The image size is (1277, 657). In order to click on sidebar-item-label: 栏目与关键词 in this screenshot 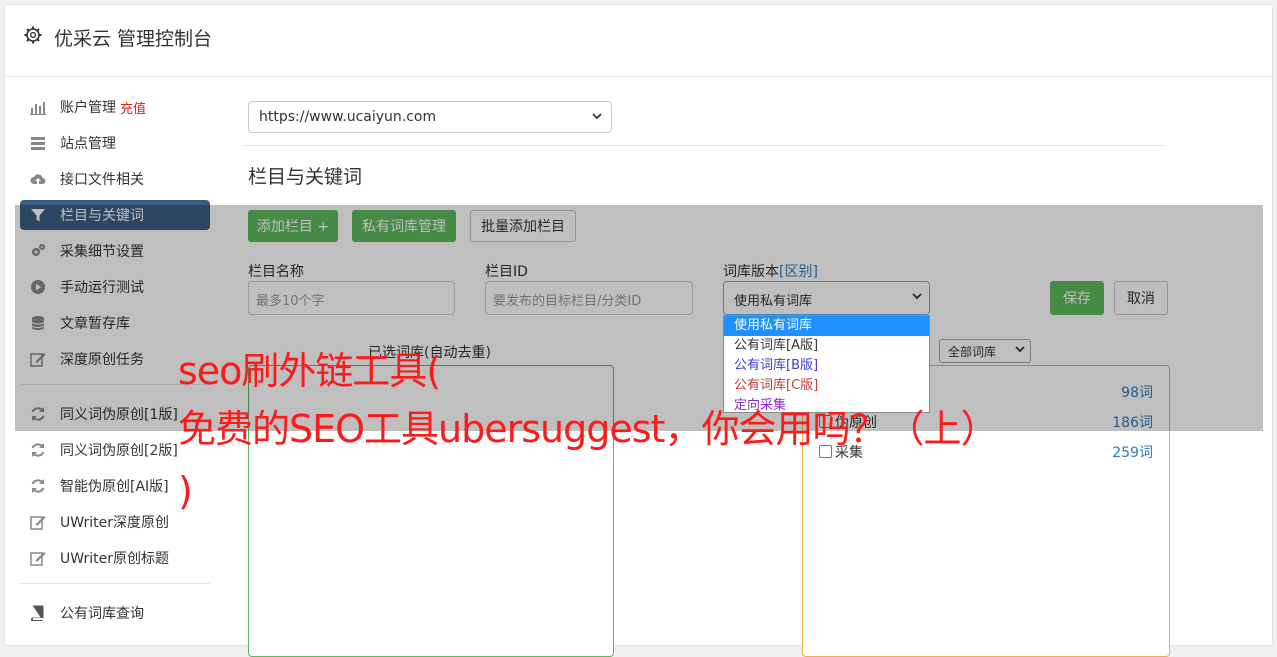, I will do `click(102, 216)`.